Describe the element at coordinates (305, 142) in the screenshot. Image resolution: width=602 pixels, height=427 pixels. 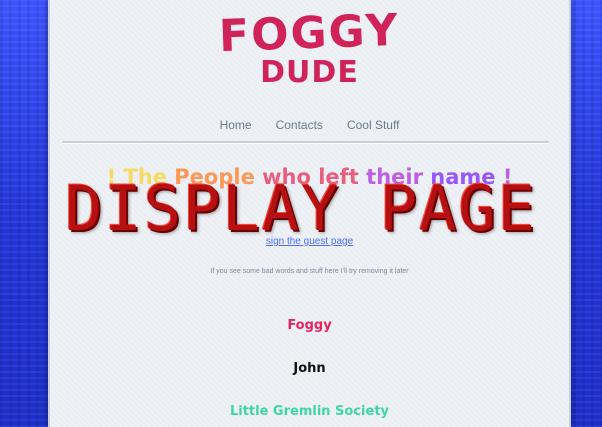
I see `nav-divider` at that location.